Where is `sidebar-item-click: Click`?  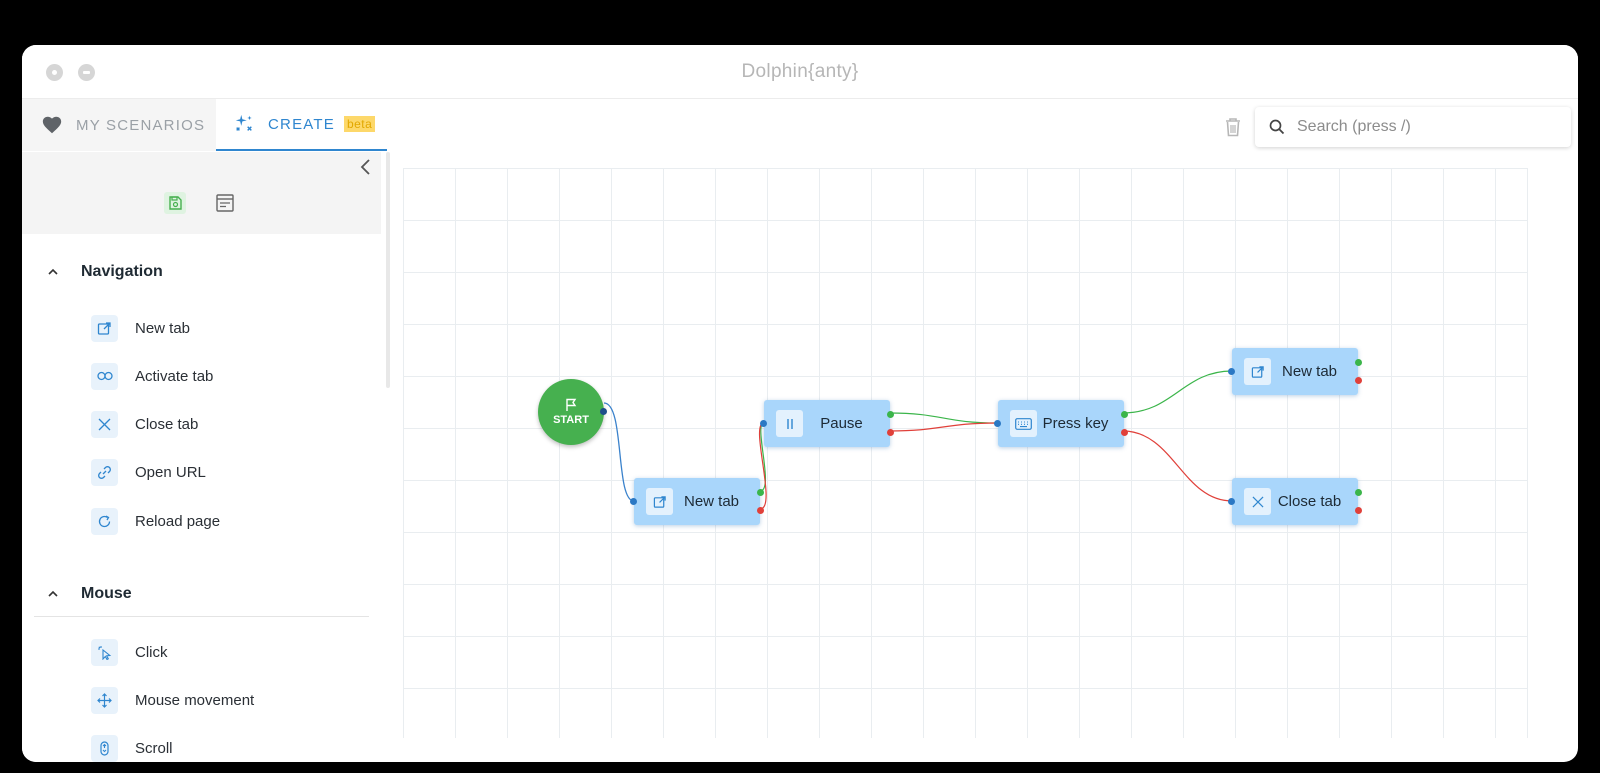 sidebar-item-click: Click is located at coordinates (129, 652).